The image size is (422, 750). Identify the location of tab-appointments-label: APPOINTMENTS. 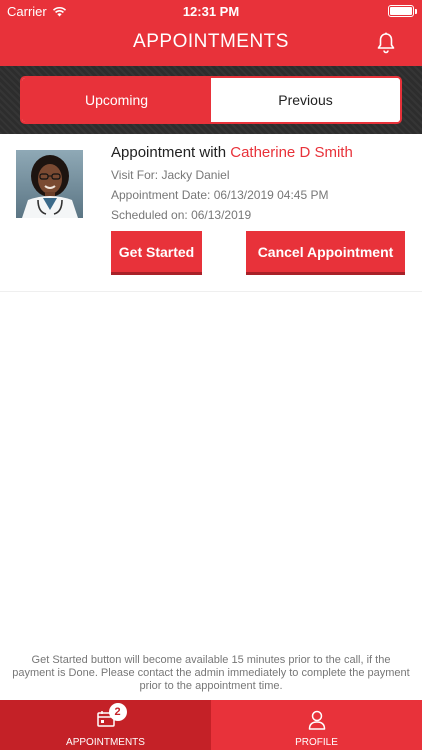
(105, 742).